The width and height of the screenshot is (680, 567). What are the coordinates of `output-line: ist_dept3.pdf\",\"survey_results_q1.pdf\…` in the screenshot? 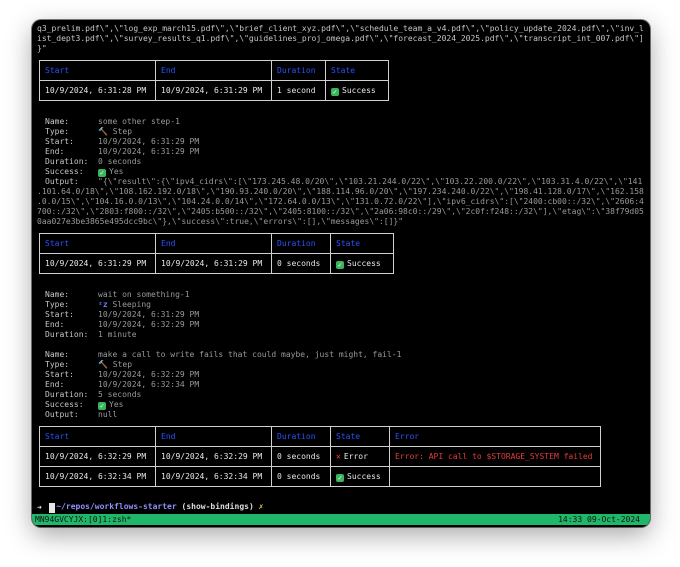 It's located at (340, 38).